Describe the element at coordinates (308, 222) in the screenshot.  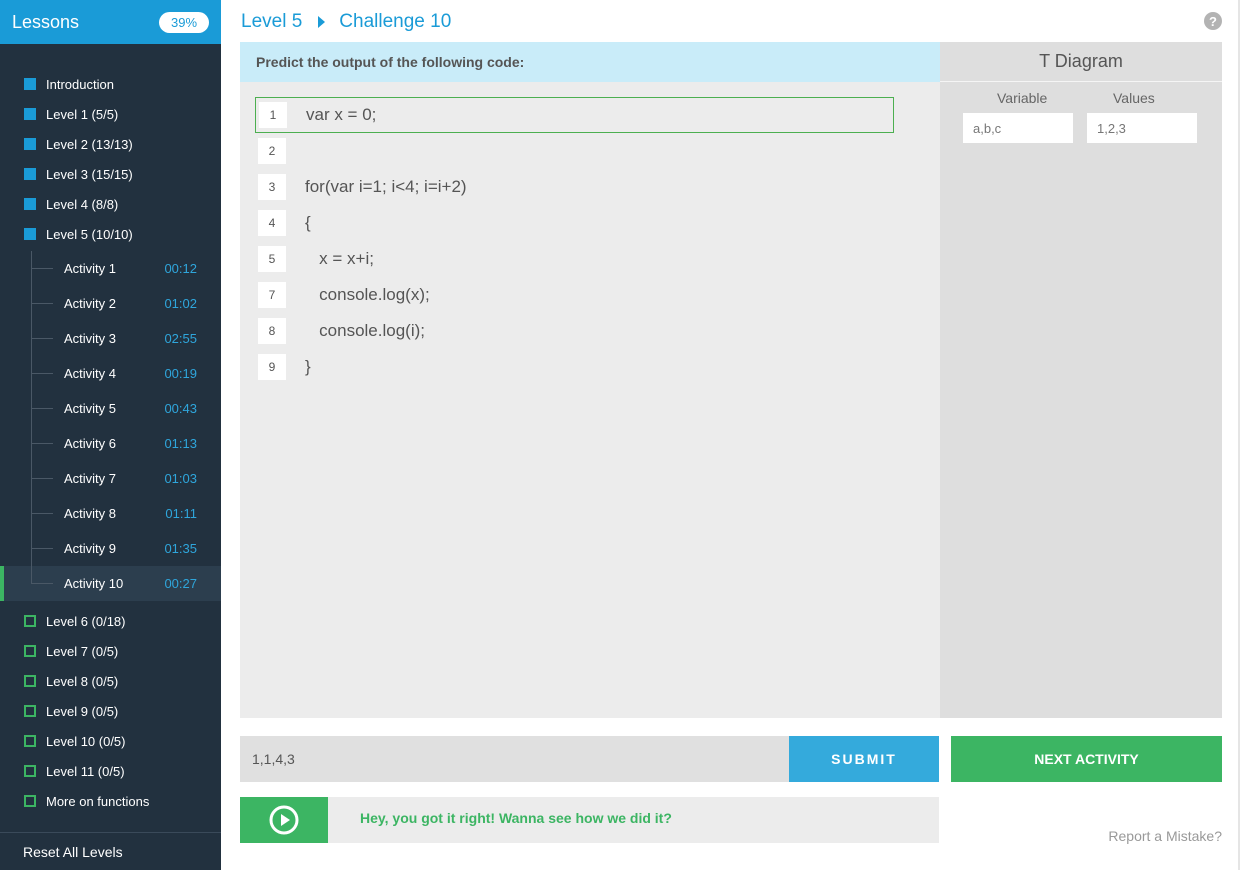
I see `code-text: {` at that location.